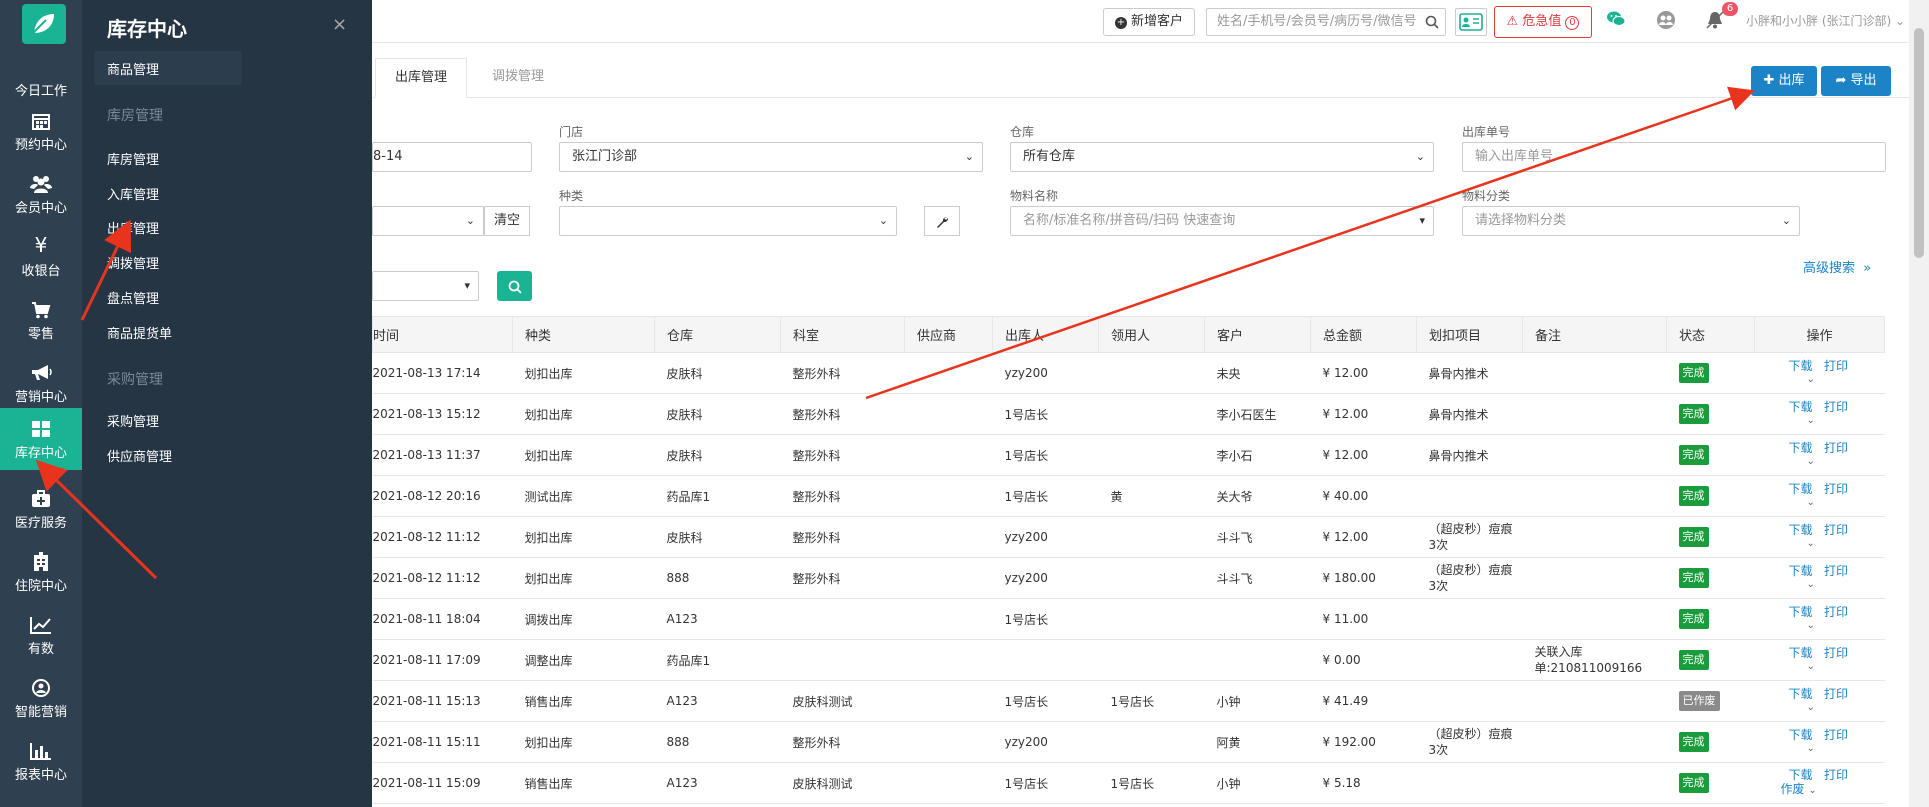 The image size is (1929, 807). What do you see at coordinates (452, 157) in the screenshot?
I see `date-range-input: 8-14` at bounding box center [452, 157].